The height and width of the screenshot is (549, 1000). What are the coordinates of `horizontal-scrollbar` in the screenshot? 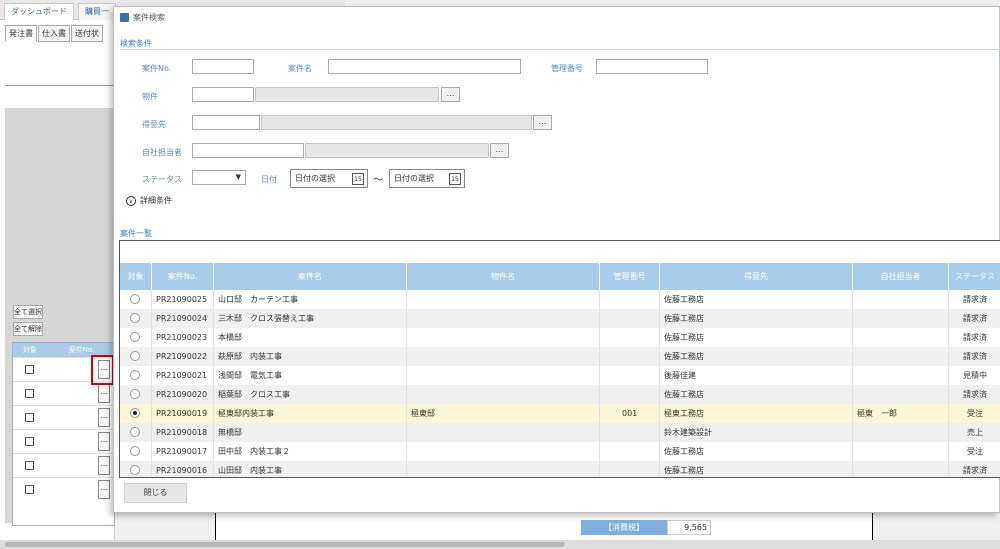 It's located at (500, 544).